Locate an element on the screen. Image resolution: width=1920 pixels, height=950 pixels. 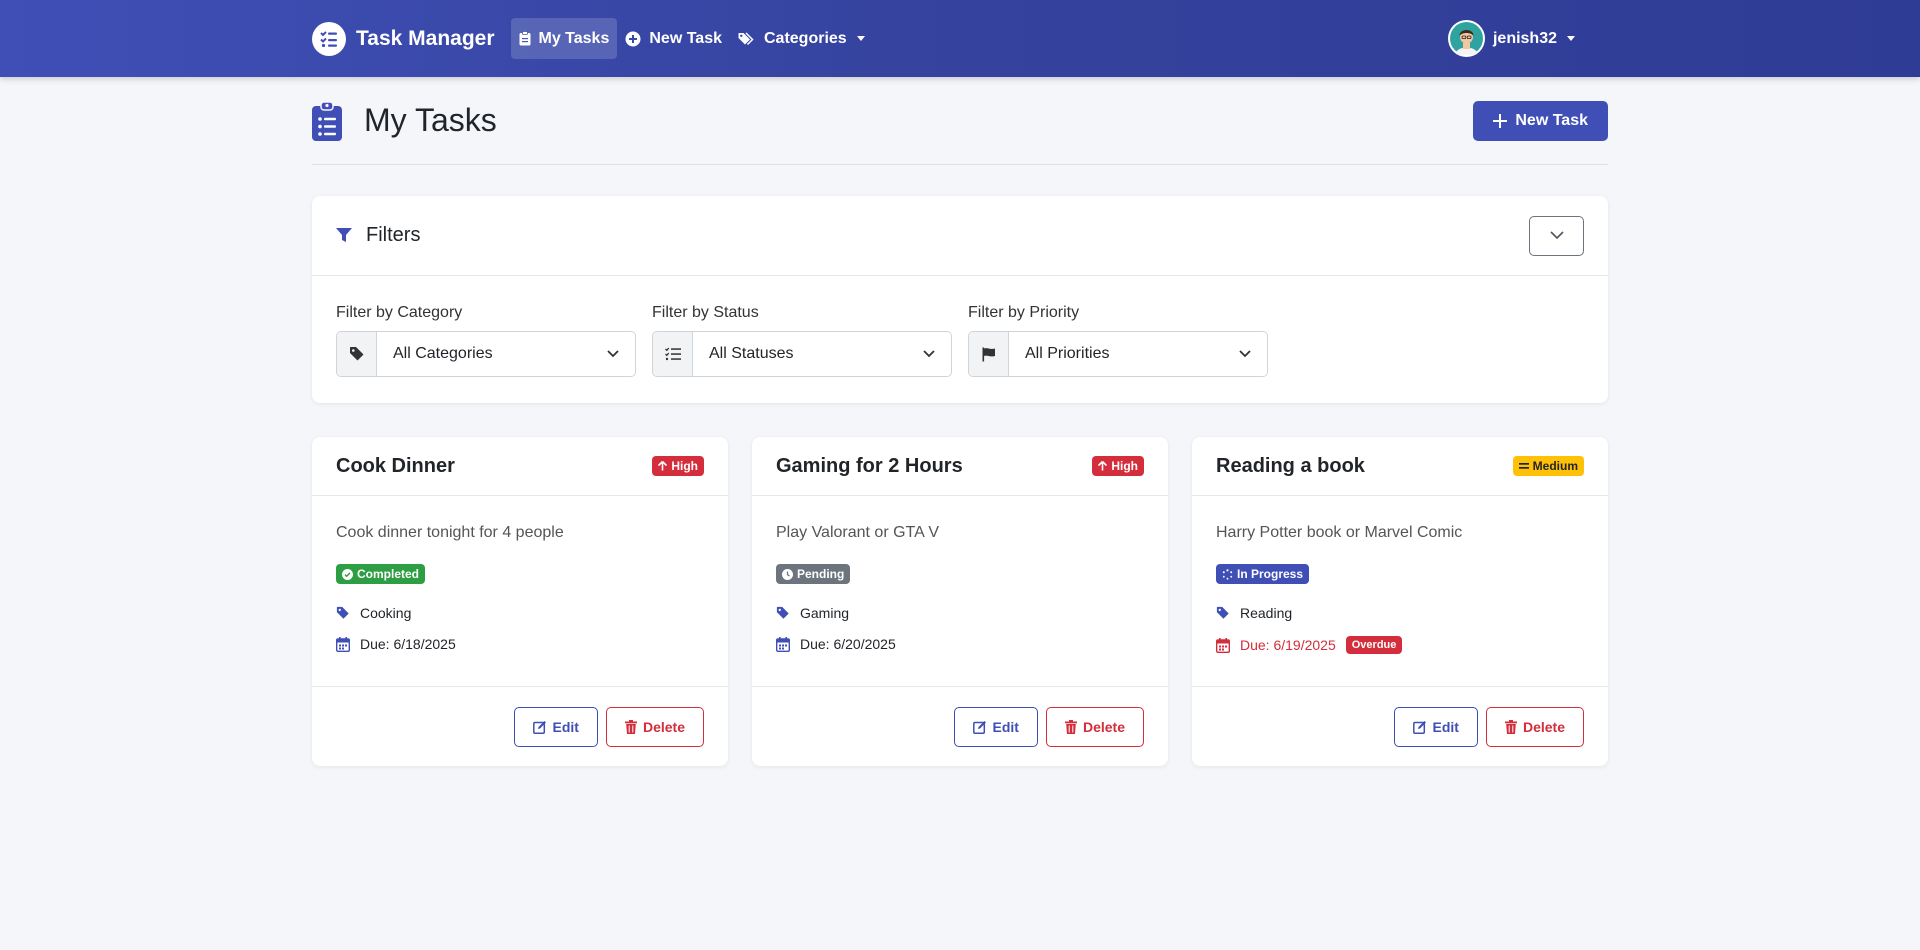
filter-priority-input-group: All Priorities is located at coordinates (1118, 354).